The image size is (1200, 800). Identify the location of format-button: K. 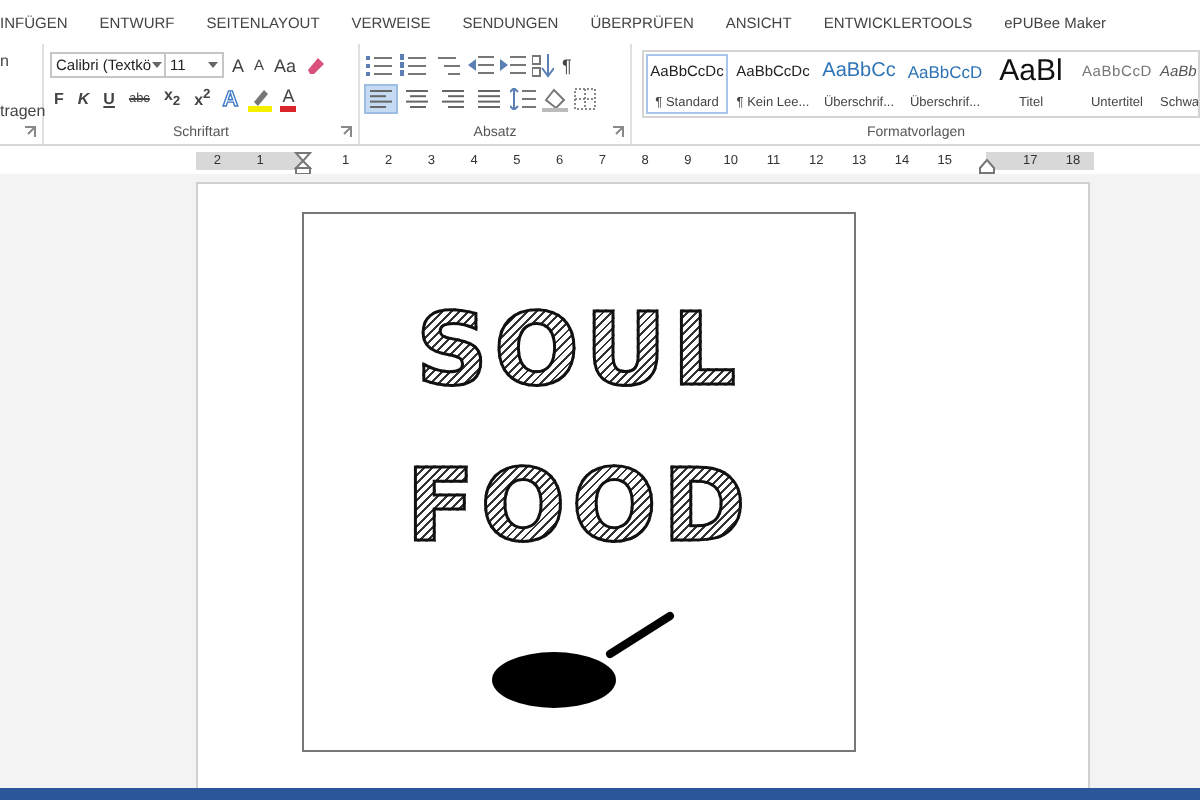
(83, 99).